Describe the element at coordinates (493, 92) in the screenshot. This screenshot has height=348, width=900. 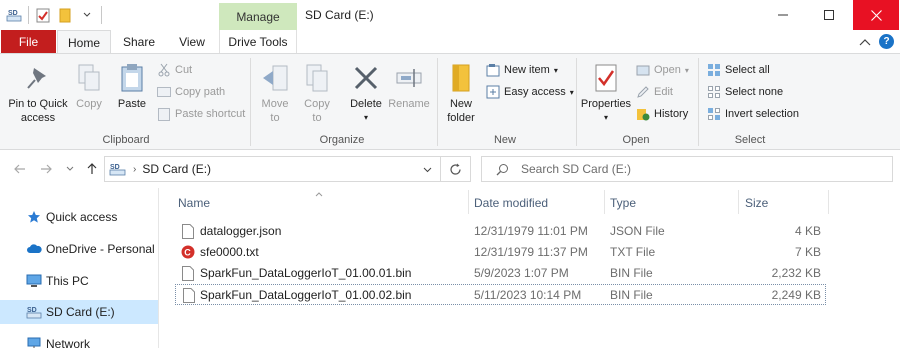
I see `easy-access-icon` at that location.